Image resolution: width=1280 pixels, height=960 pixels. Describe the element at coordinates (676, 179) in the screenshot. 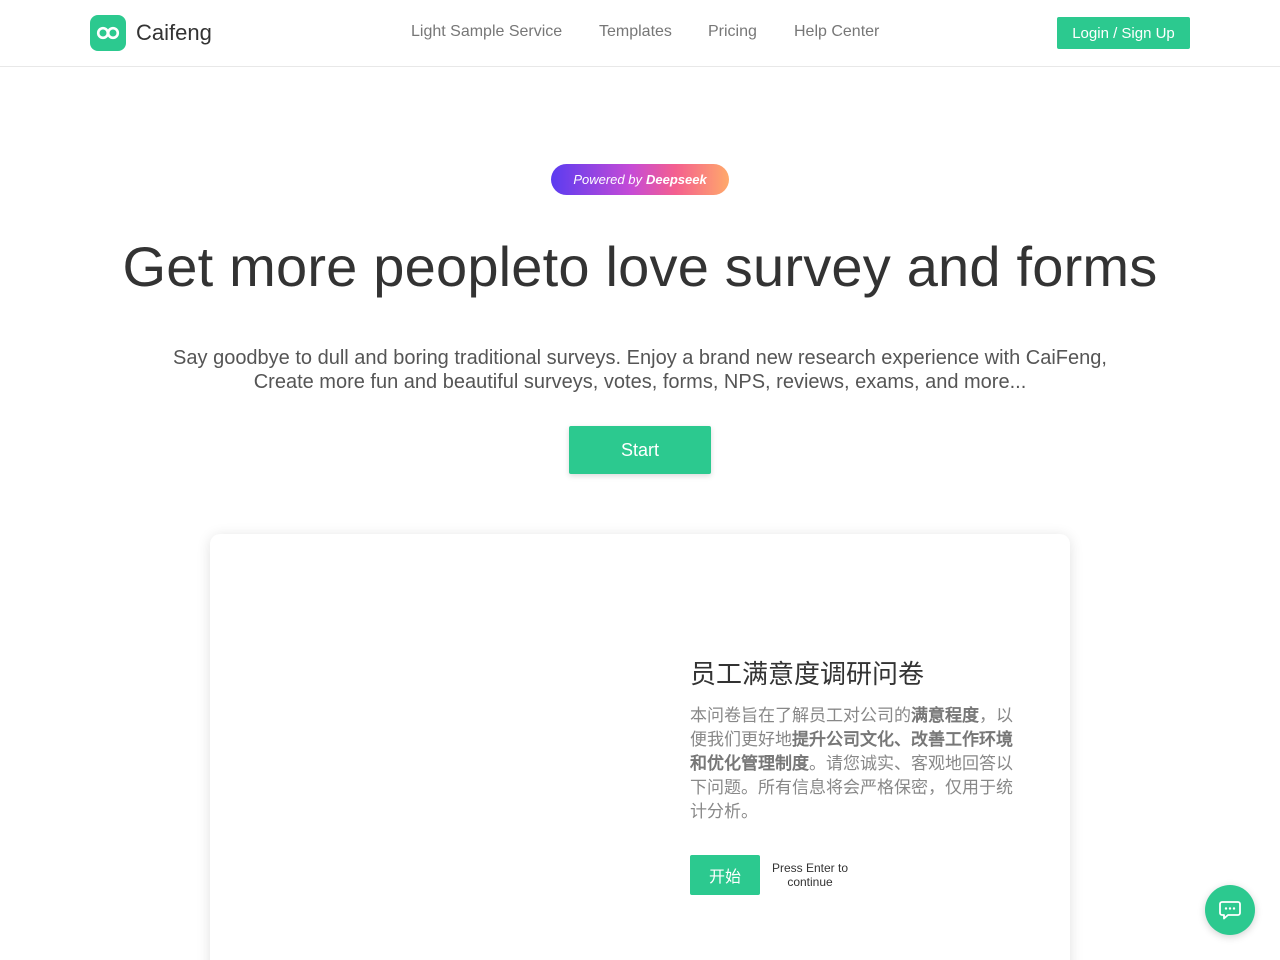

I see `badge-brand: Deepseek` at that location.